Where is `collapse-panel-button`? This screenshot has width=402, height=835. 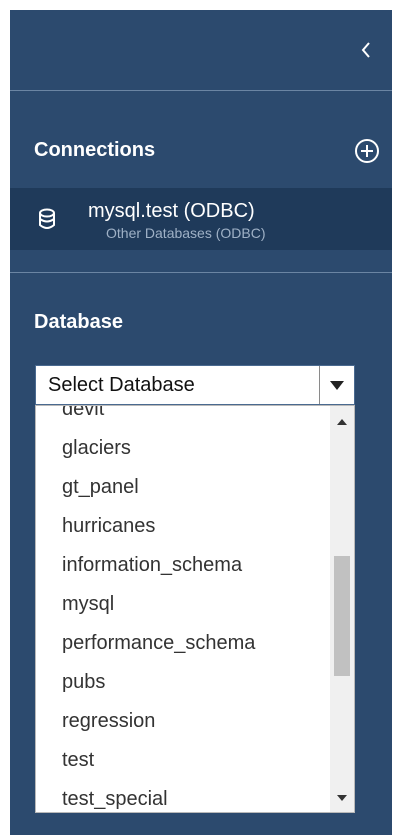
collapse-panel-button is located at coordinates (366, 50).